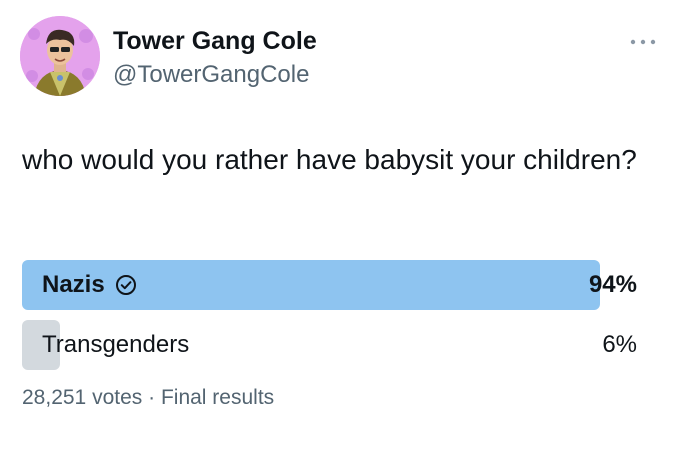 This screenshot has height=454, width=679. I want to click on poll-meta: 28,251 votes · Final results, so click(148, 398).